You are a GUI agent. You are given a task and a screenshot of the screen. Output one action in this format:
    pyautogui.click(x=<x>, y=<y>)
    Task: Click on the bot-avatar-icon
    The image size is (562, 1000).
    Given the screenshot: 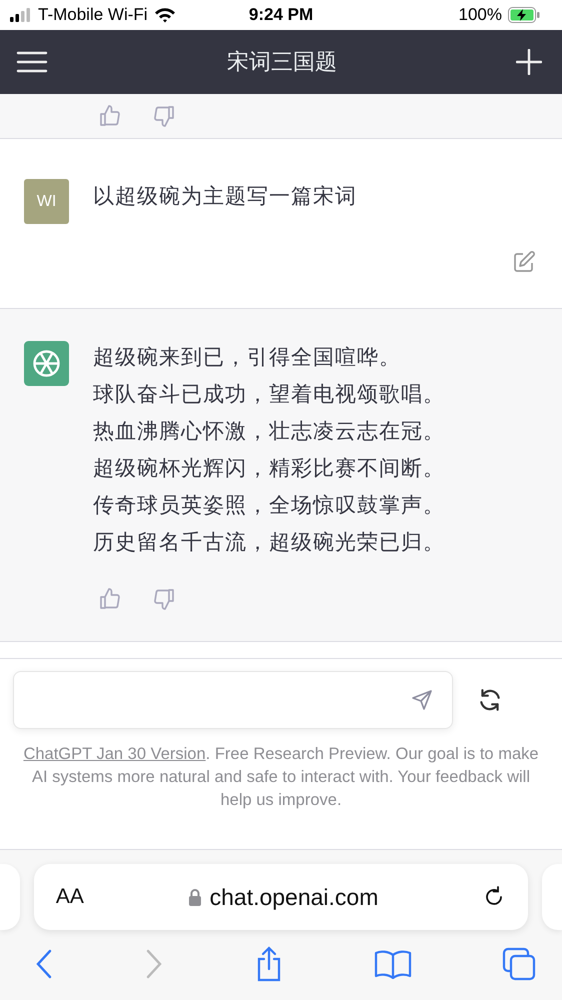 What is the action you would take?
    pyautogui.click(x=46, y=363)
    